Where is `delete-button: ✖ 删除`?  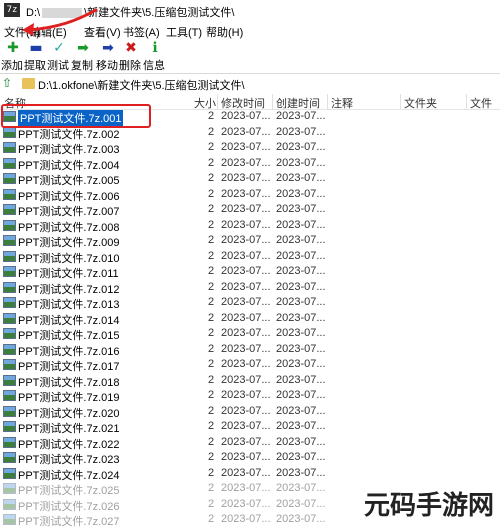
delete-button: ✖ 删除 is located at coordinates (131, 56).